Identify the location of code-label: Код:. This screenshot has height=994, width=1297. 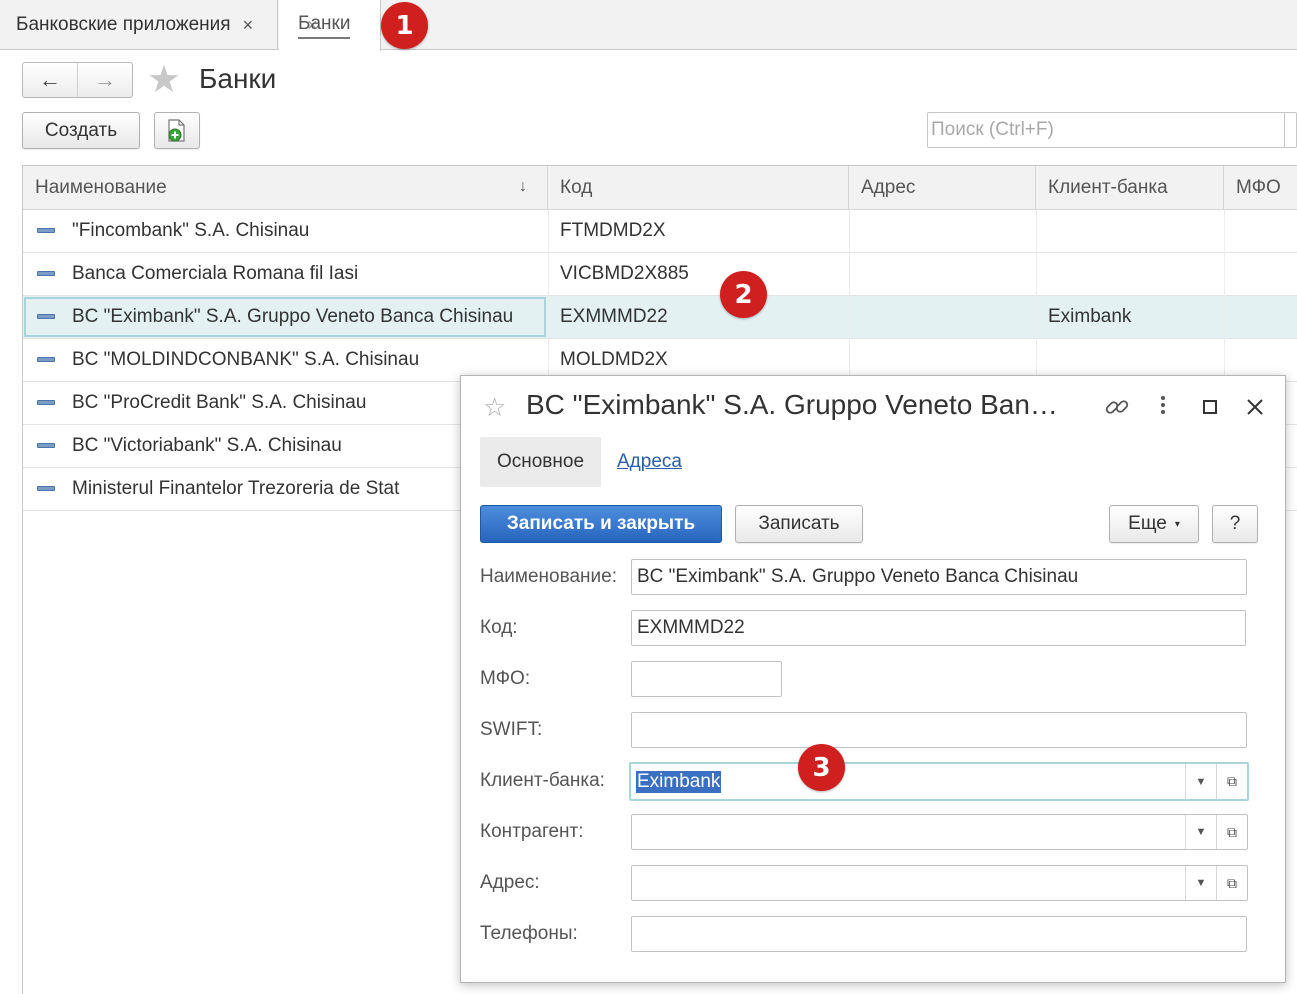
(499, 627).